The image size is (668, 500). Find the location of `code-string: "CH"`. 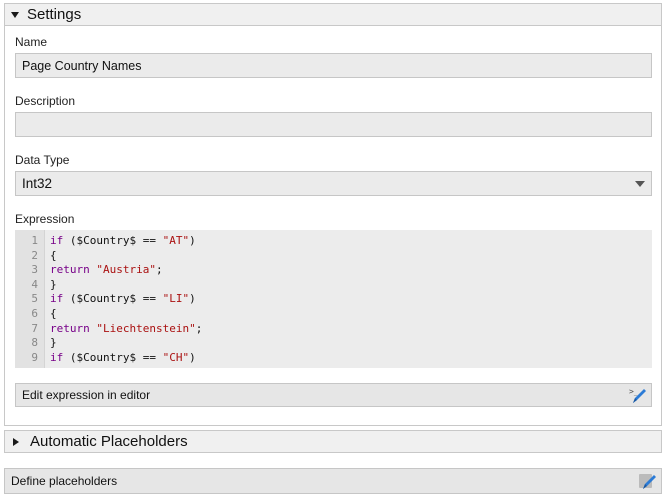

code-string: "CH" is located at coordinates (176, 357).